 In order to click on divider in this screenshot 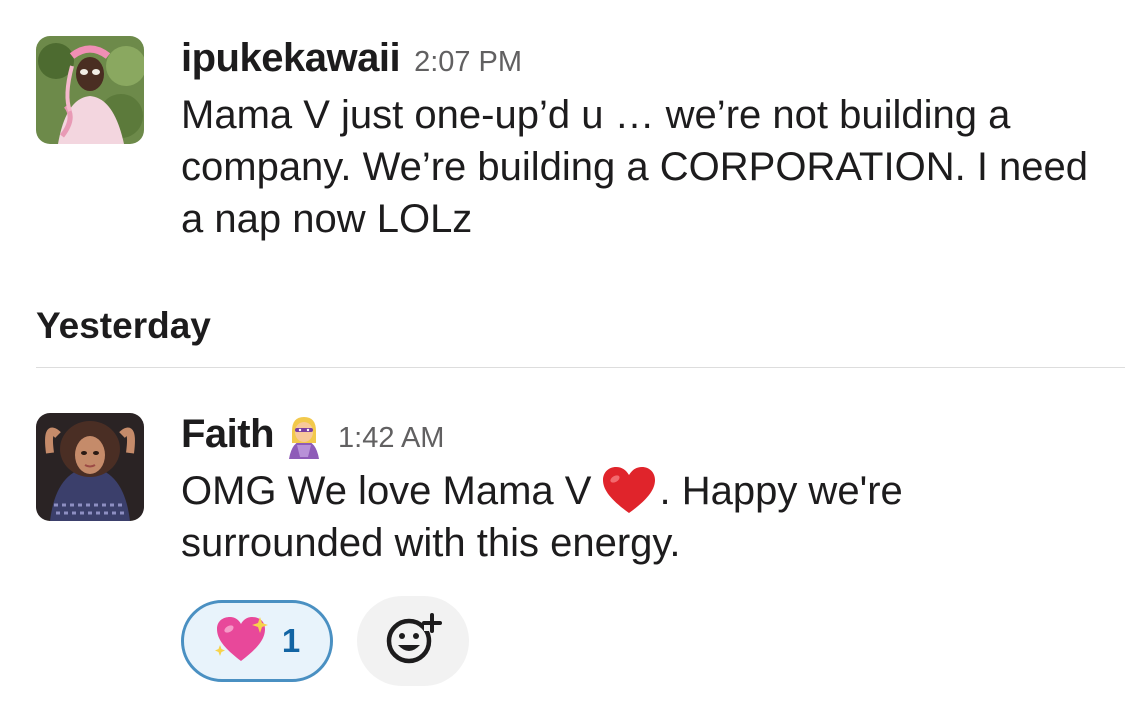, I will do `click(580, 367)`.